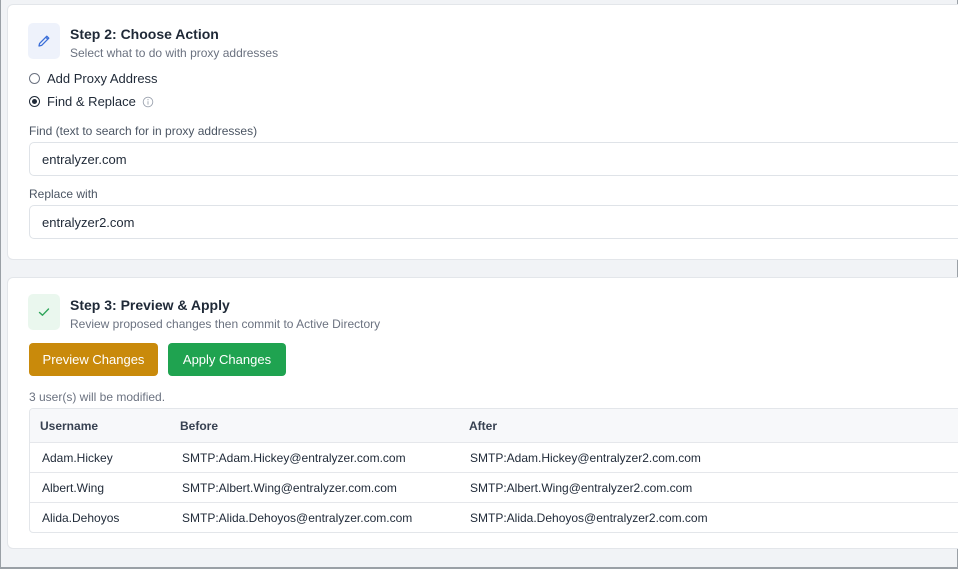 The image size is (958, 569). I want to click on radio-find-replace: Find & Replace, so click(91, 101).